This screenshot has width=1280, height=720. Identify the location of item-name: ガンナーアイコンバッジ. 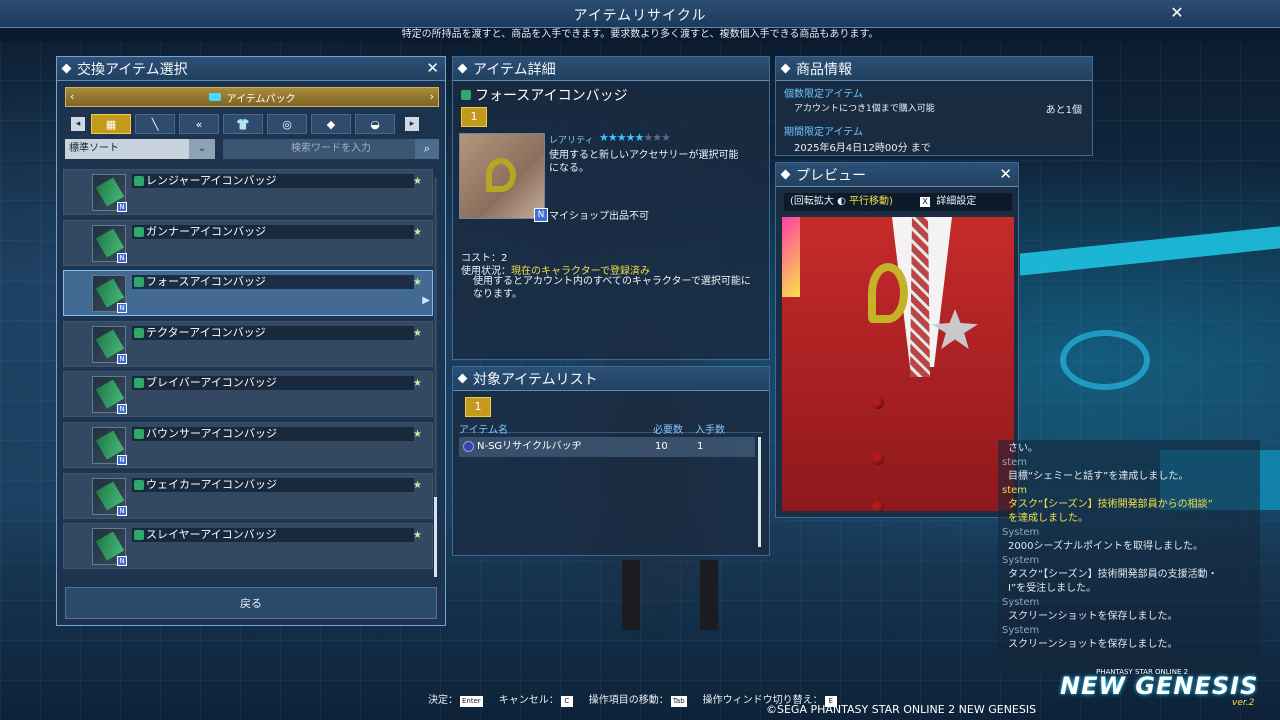
(273, 231).